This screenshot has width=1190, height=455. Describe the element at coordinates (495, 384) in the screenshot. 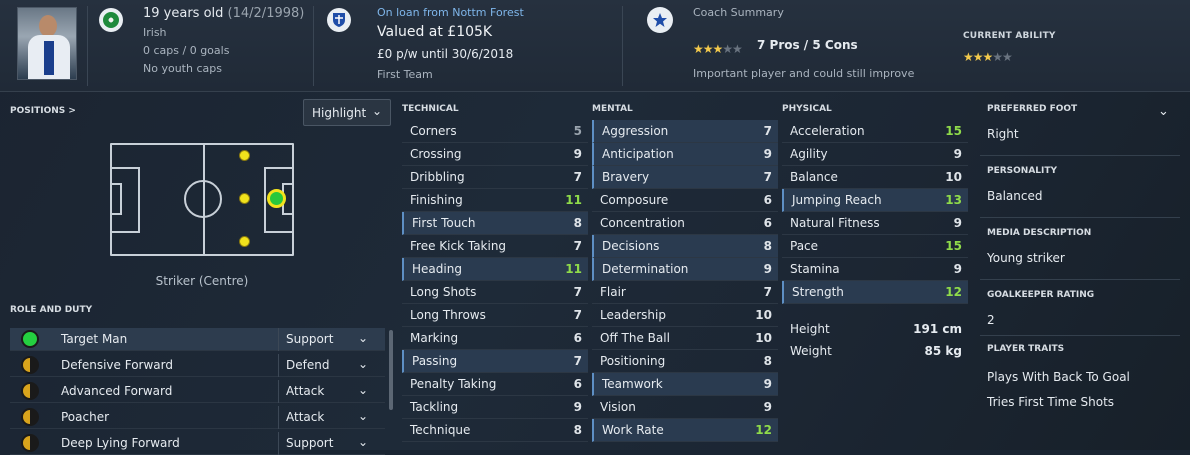

I see `attribute-row-penalty-taking: Penalty Taking 6` at that location.